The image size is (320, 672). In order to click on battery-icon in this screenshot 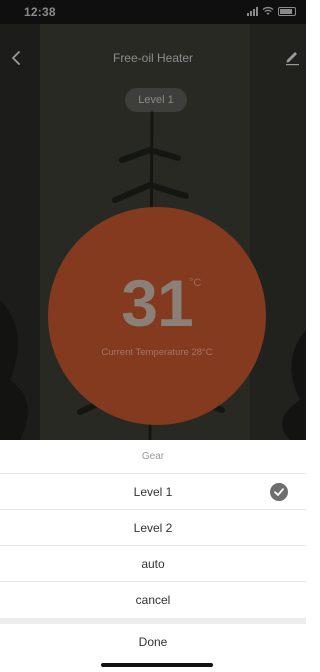, I will do `click(287, 11)`.